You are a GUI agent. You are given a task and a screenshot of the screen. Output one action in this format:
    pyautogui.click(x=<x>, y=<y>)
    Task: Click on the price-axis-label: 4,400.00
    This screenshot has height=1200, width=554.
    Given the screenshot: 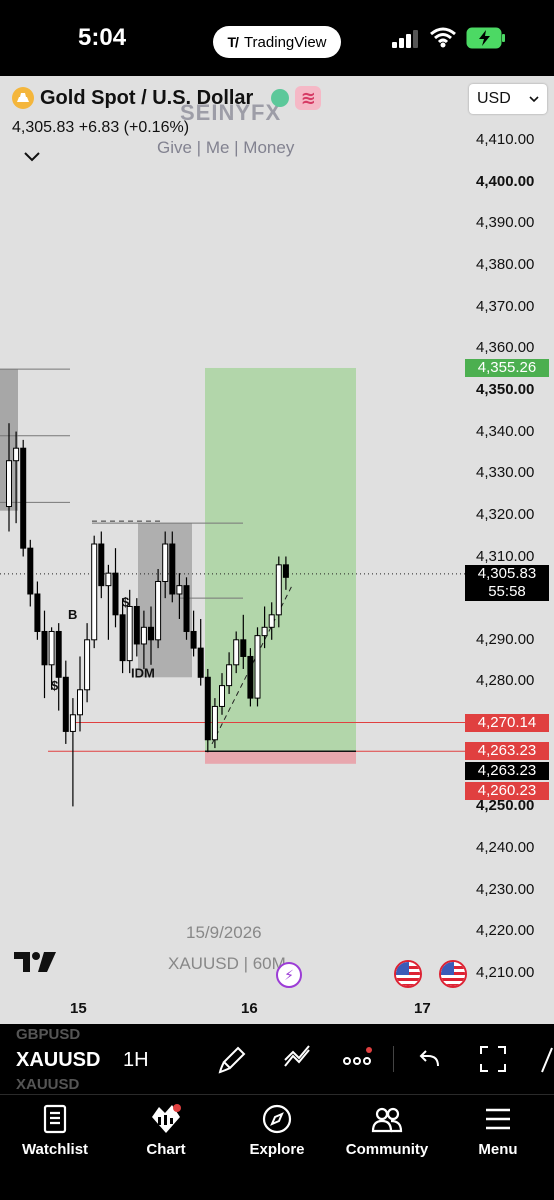 What is the action you would take?
    pyautogui.click(x=505, y=181)
    